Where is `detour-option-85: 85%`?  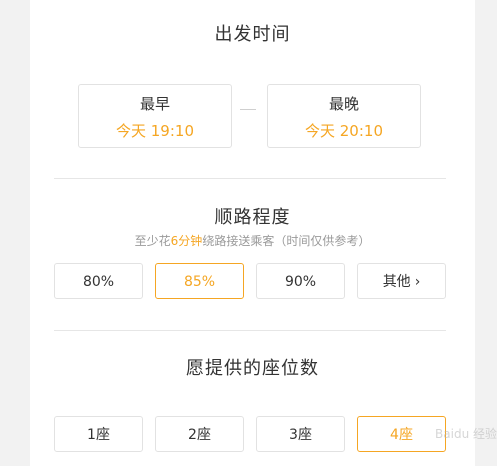
detour-option-85: 85% is located at coordinates (199, 281).